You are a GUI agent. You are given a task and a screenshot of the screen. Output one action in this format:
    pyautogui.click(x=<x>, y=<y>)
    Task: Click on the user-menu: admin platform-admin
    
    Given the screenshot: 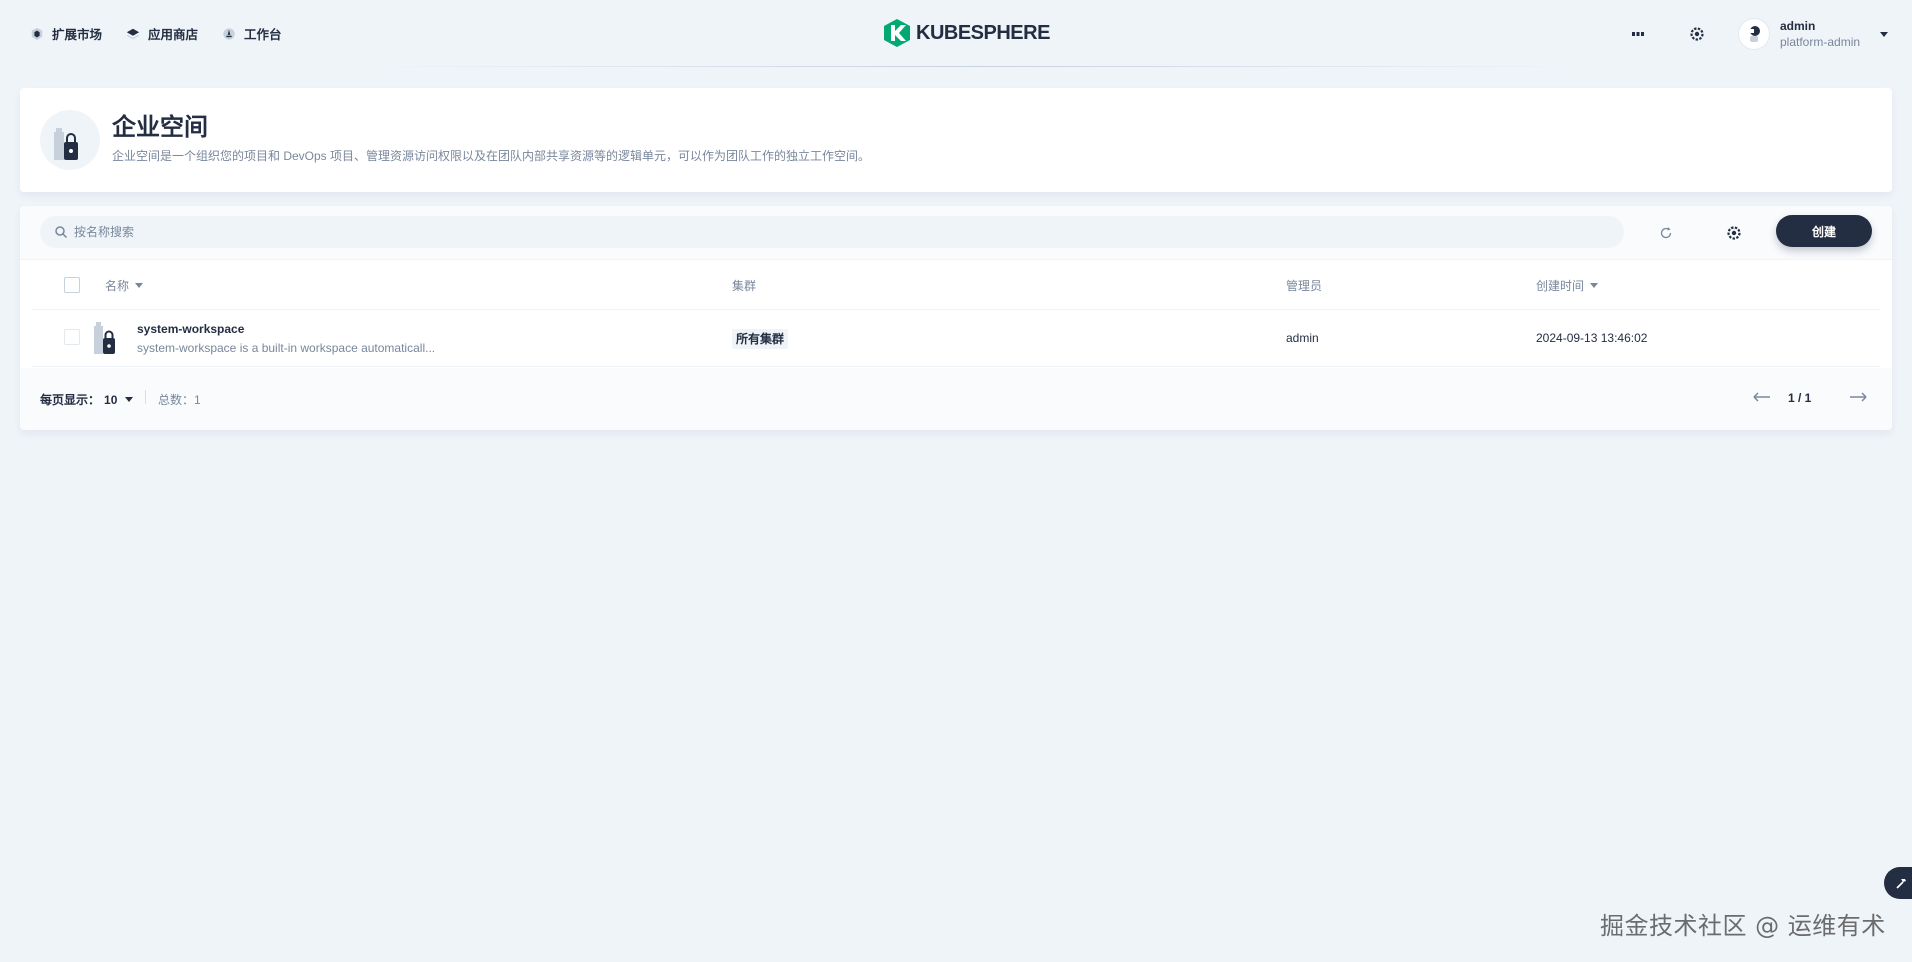 What is the action you would take?
    pyautogui.click(x=1799, y=34)
    